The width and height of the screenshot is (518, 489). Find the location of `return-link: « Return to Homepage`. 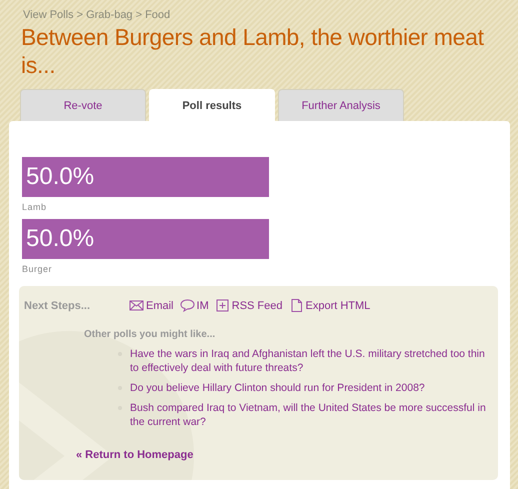

return-link: « Return to Homepage is located at coordinates (135, 455).